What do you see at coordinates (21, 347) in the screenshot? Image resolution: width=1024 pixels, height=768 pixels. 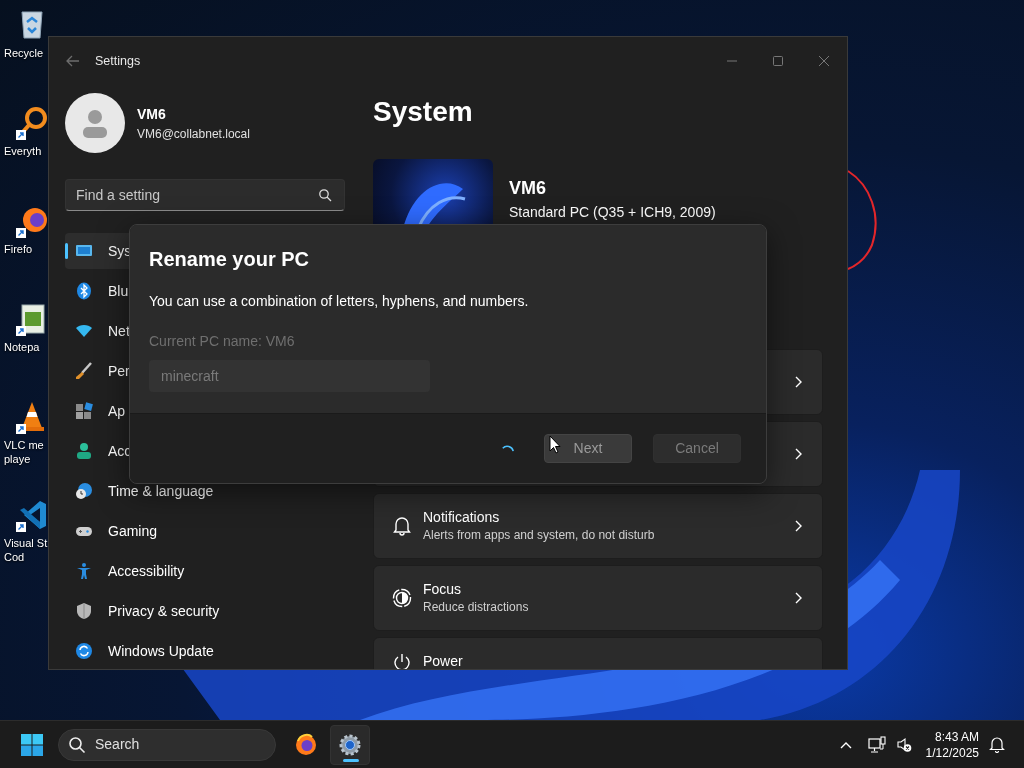 I see `desktop-icon-label: Notepa` at bounding box center [21, 347].